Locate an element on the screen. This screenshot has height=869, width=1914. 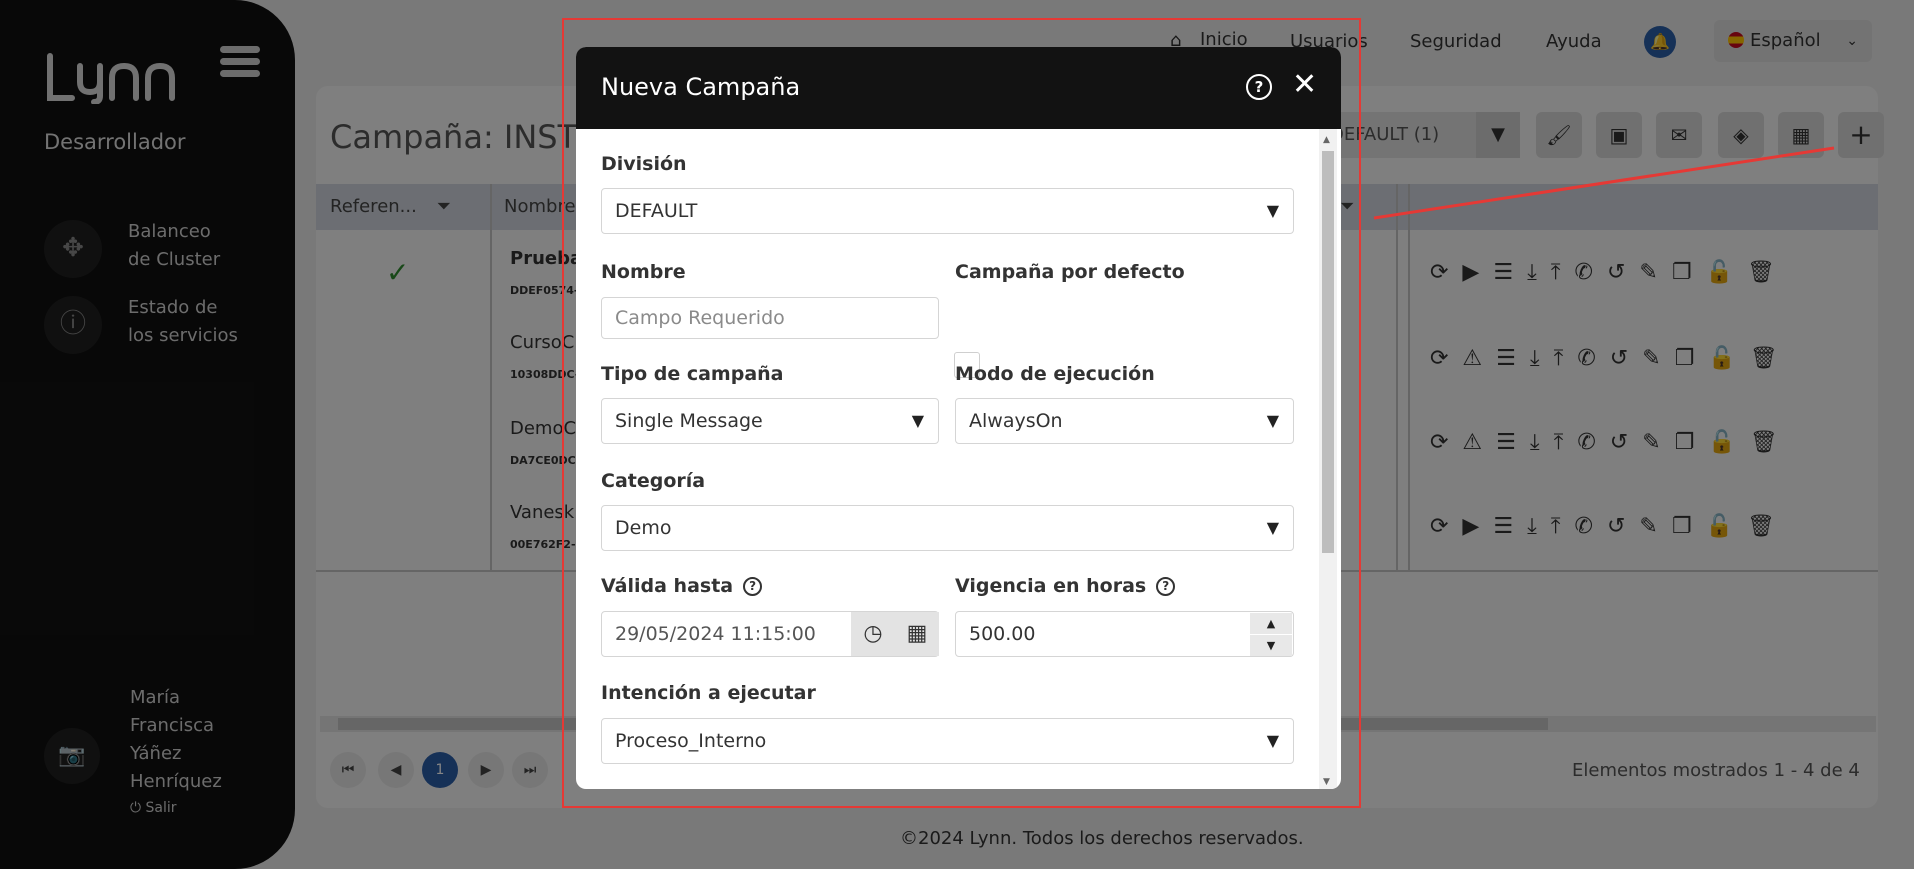
tipo-label: Tipo de campaña is located at coordinates (692, 374).